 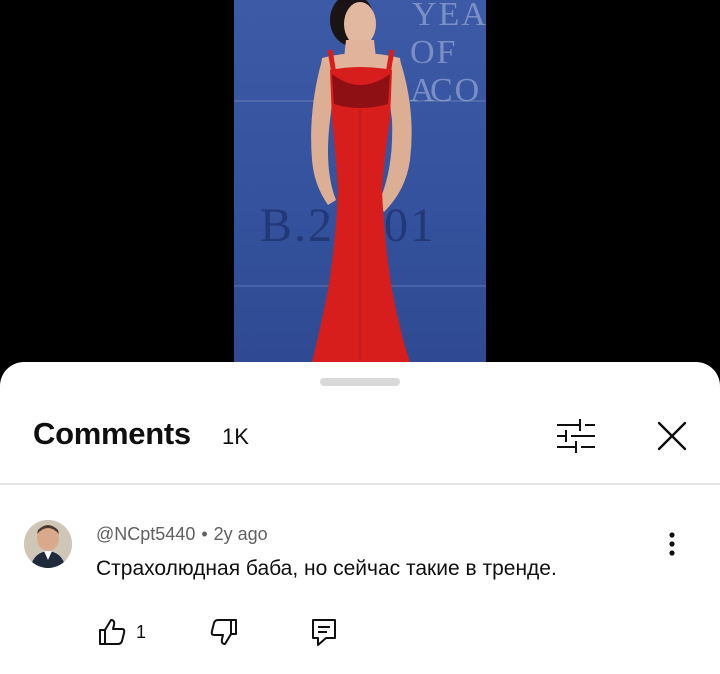 I want to click on thumb-down-icon, so click(x=223, y=632).